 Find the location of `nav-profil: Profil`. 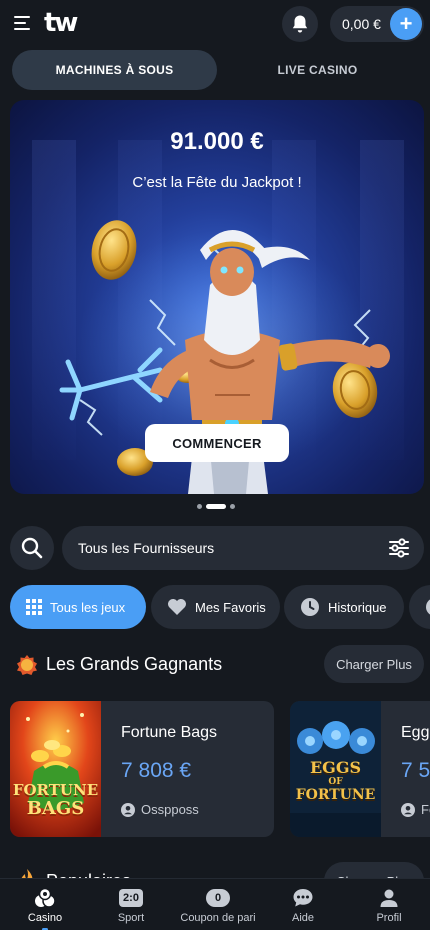

nav-profil: Profil is located at coordinates (389, 904).